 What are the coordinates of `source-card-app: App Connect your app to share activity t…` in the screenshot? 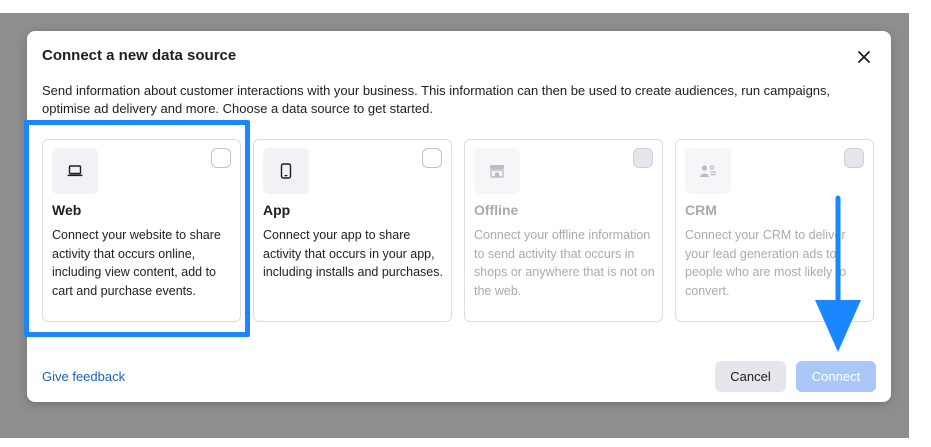 It's located at (352, 230).